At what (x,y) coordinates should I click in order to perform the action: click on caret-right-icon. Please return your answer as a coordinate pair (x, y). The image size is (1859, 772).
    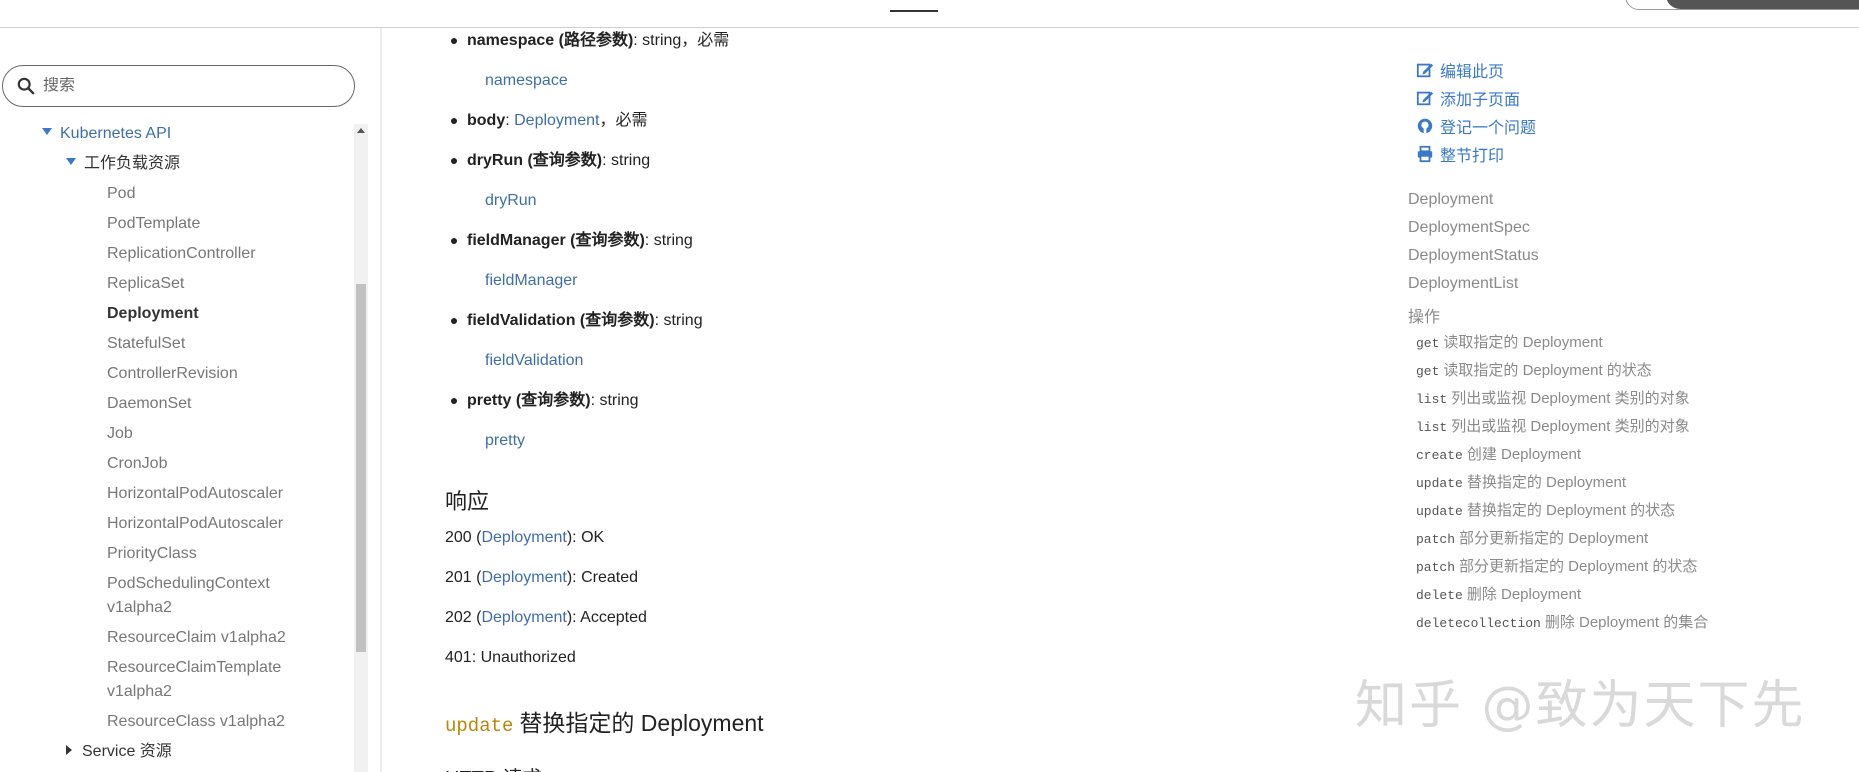
    Looking at the image, I should click on (69, 749).